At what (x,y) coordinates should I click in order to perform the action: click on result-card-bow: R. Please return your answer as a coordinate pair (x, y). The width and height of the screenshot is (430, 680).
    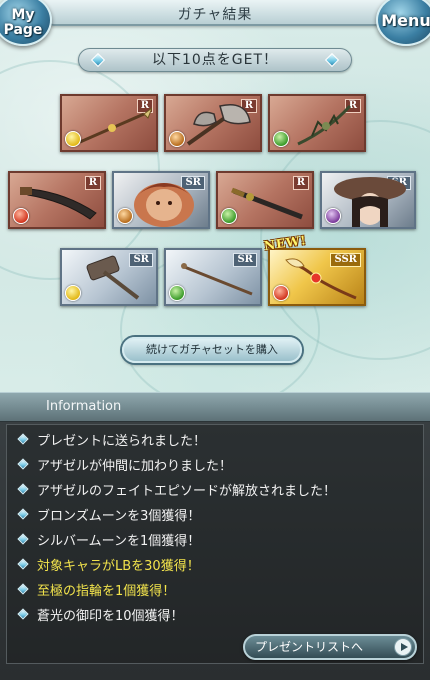
    Looking at the image, I should click on (317, 123).